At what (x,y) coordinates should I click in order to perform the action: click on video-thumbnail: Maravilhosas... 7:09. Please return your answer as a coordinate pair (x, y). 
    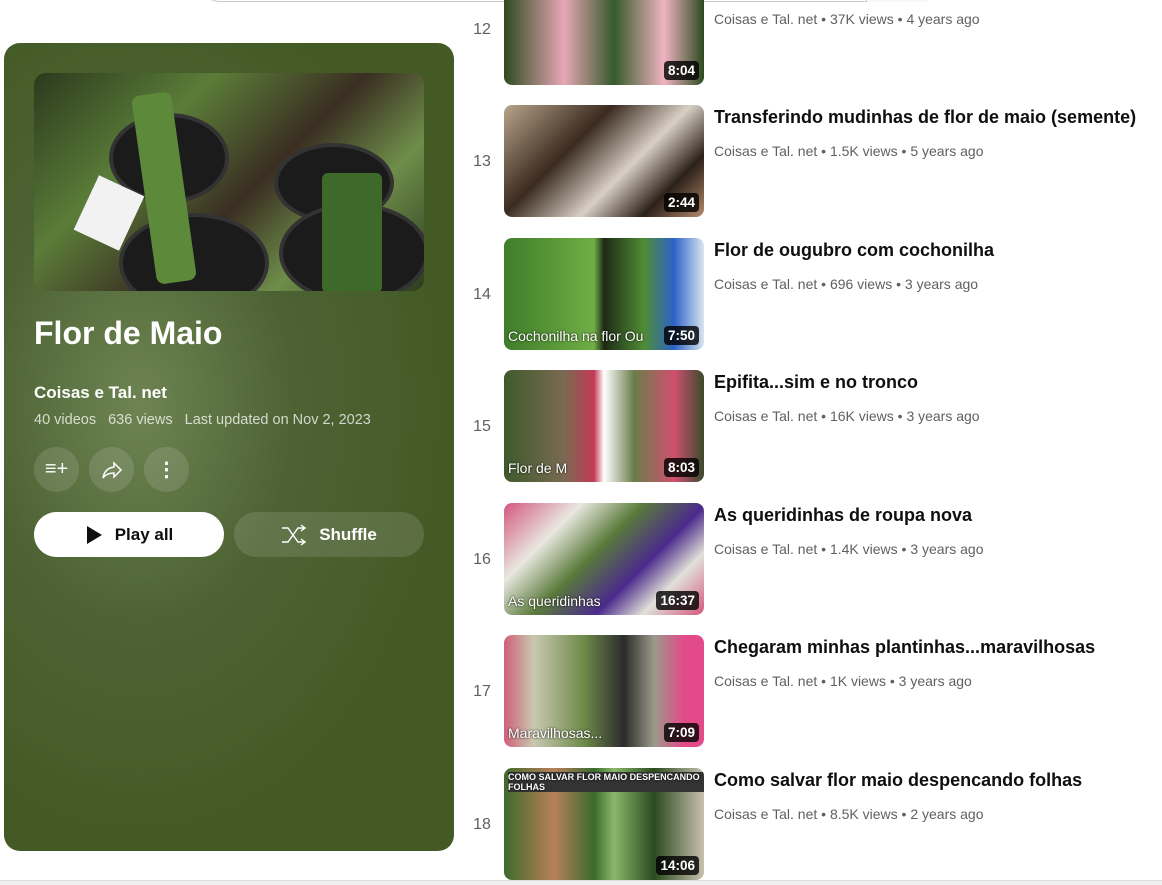
    Looking at the image, I should click on (604, 691).